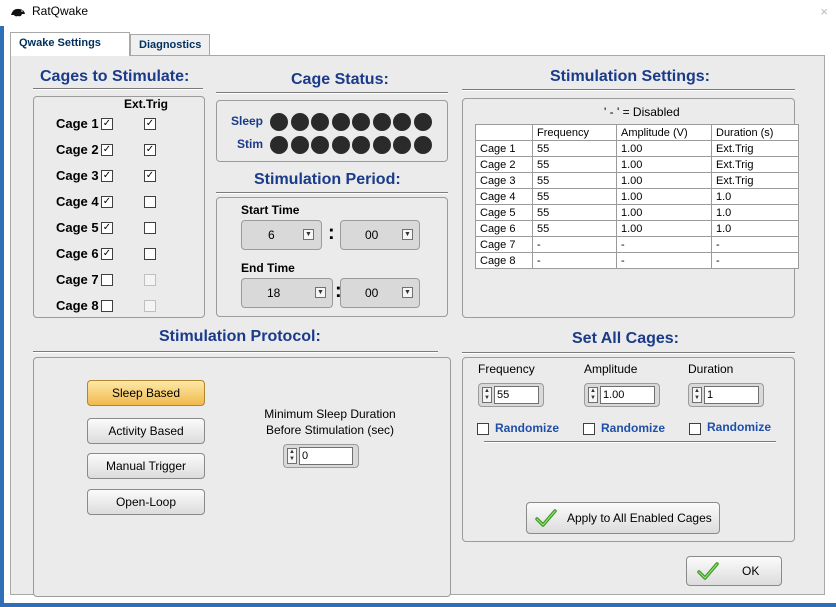 This screenshot has height=607, width=836. I want to click on tab-qwake-settings: Qwake Settings, so click(70, 44).